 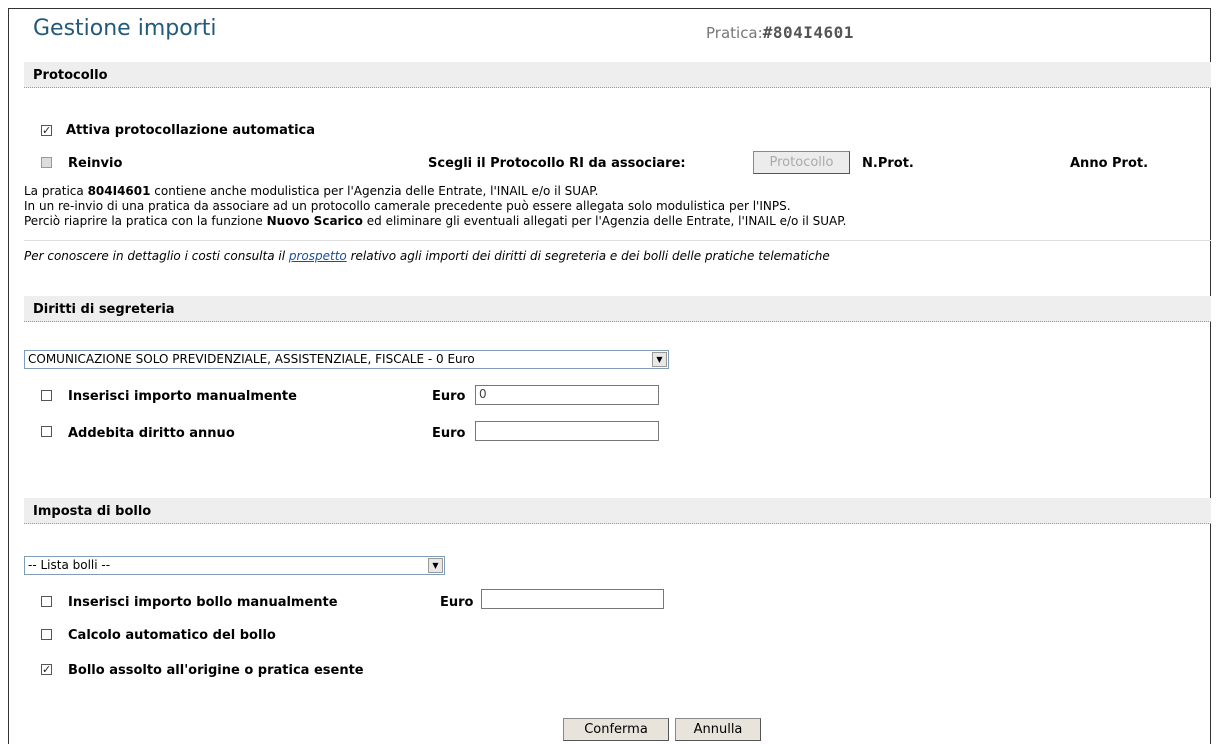 I want to click on inserisci-importo-label: Inserisci importo manualmente, so click(x=182, y=396).